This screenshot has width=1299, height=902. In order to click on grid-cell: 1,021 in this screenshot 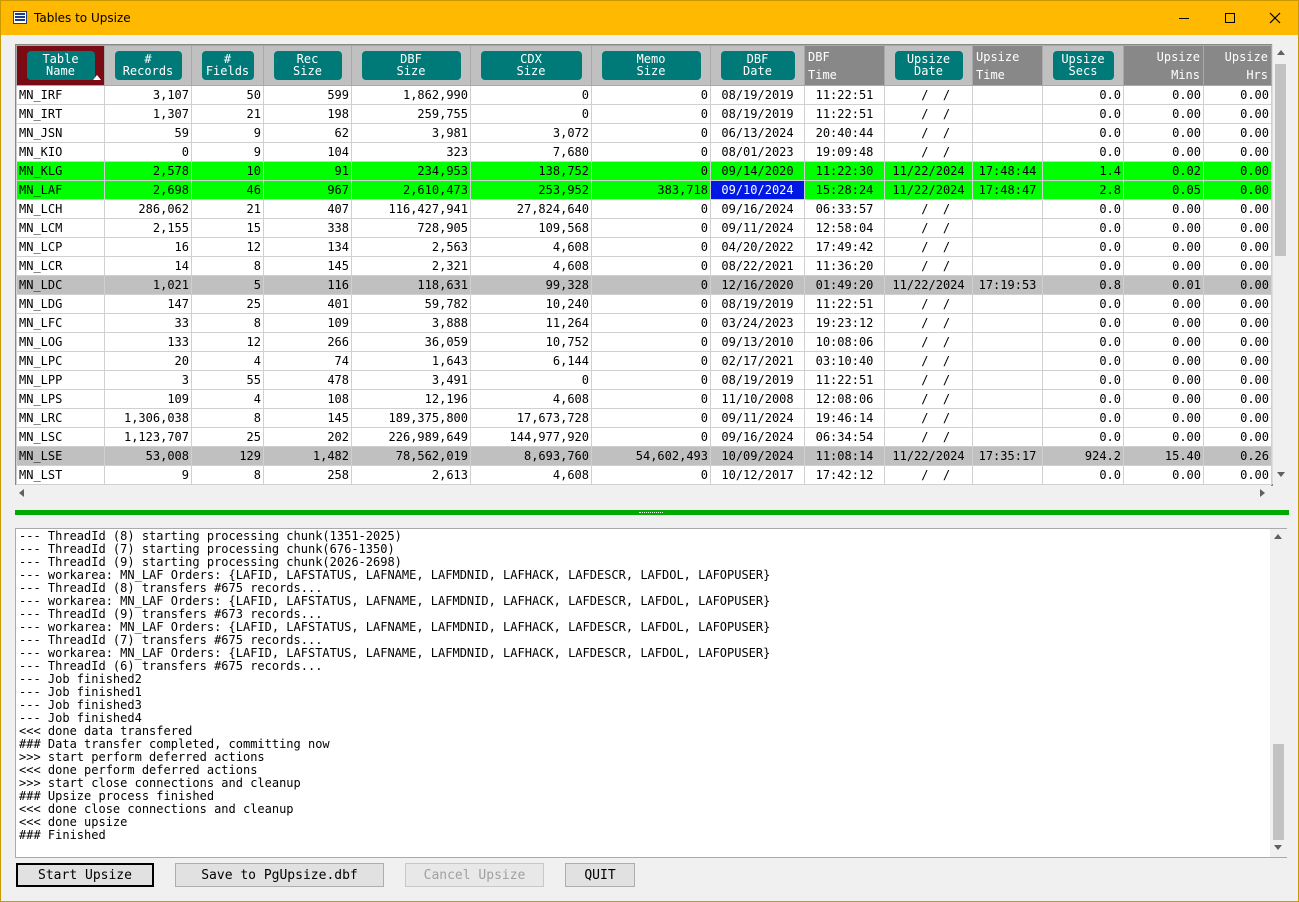, I will do `click(148, 285)`.